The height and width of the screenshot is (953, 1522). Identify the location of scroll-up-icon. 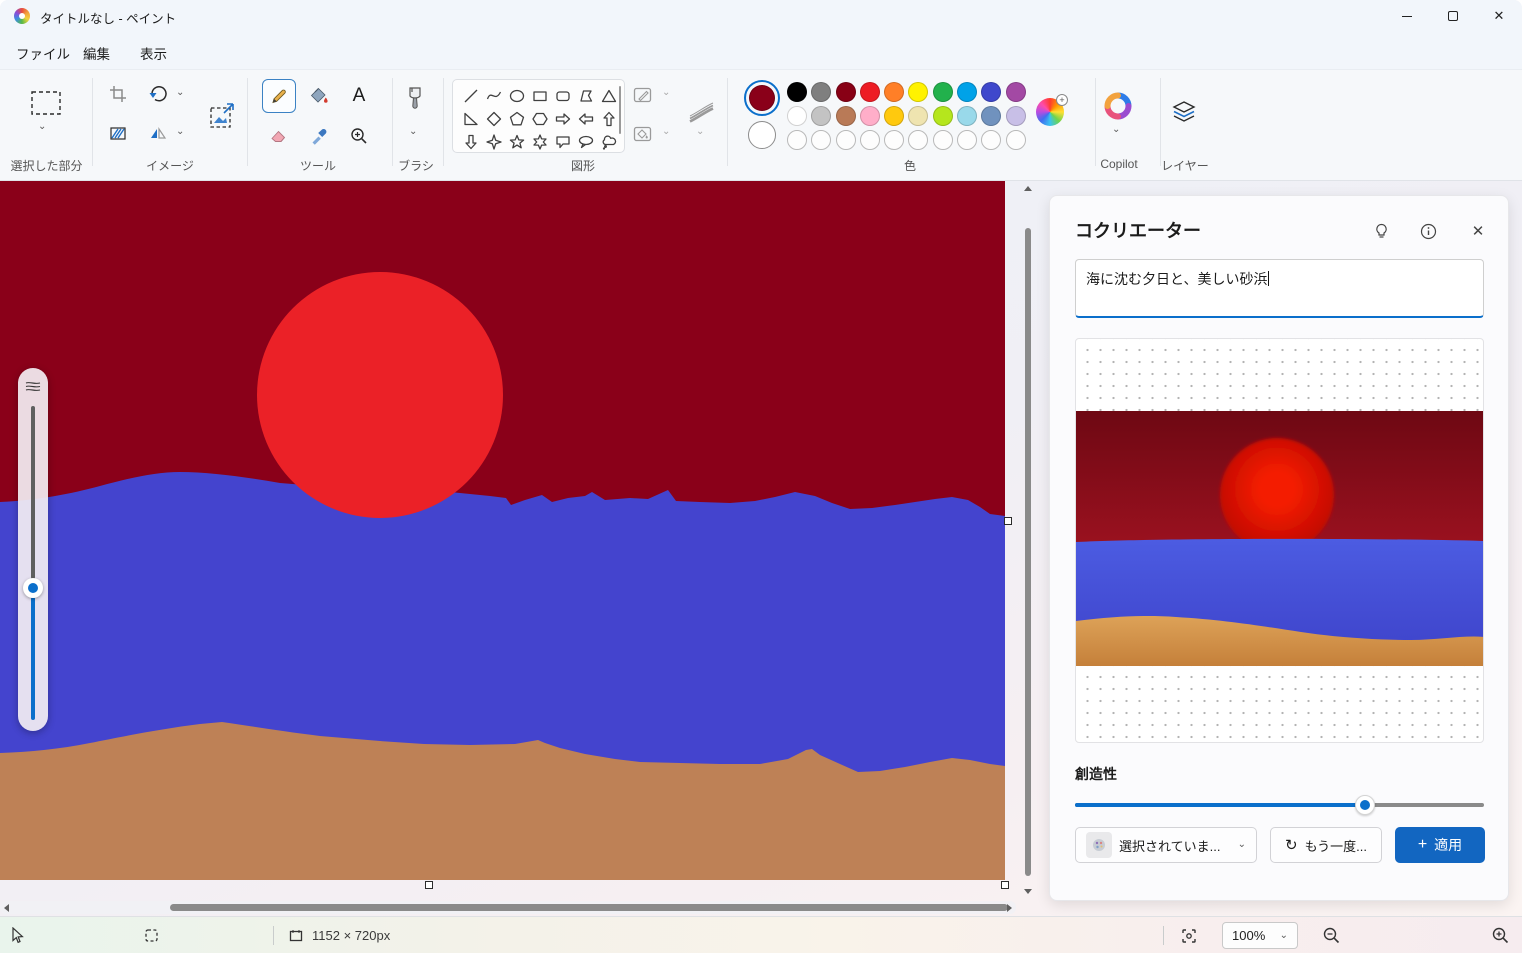
(1028, 188).